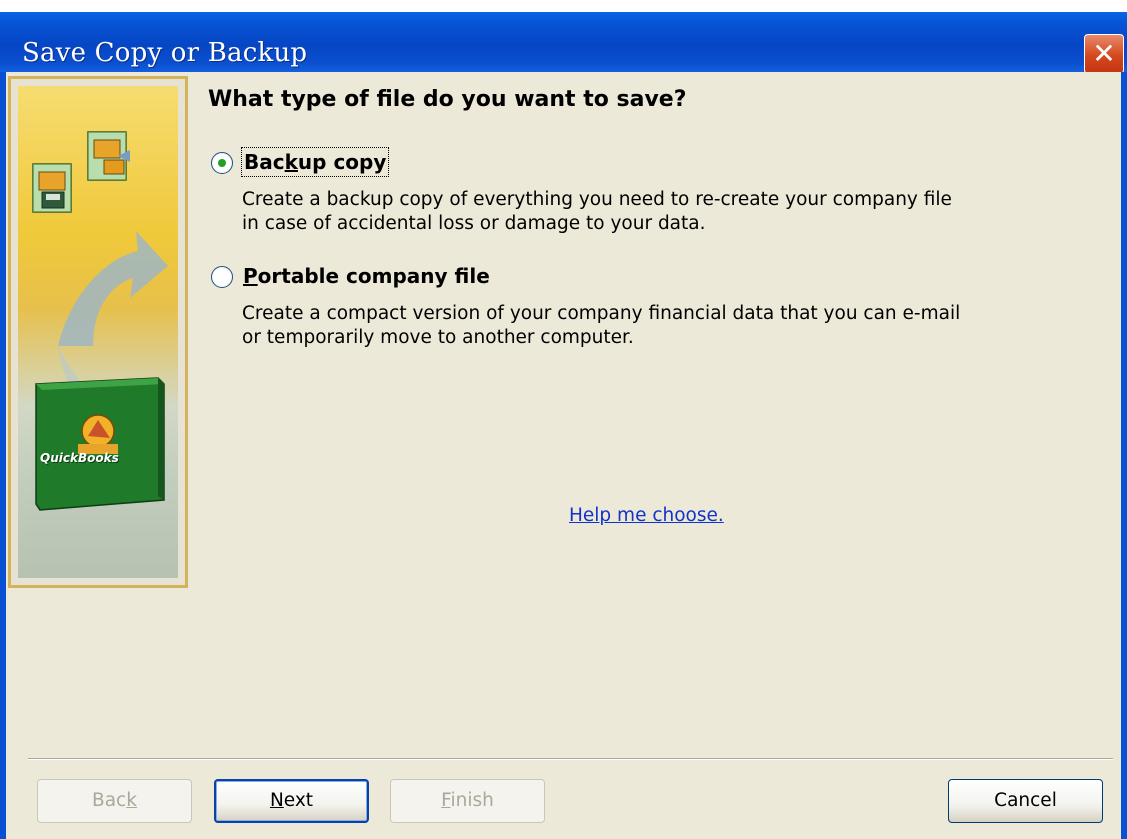 The height and width of the screenshot is (839, 1127). What do you see at coordinates (570, 759) in the screenshot?
I see `footer-separator` at bounding box center [570, 759].